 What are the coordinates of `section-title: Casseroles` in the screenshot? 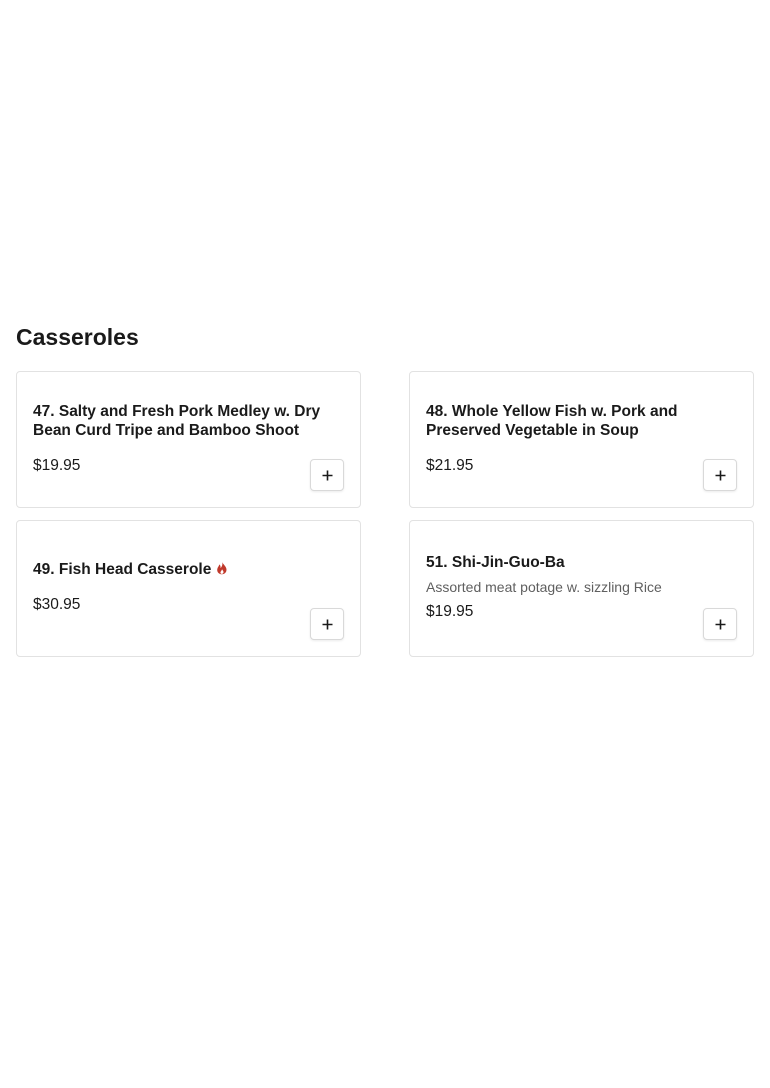 It's located at (77, 337).